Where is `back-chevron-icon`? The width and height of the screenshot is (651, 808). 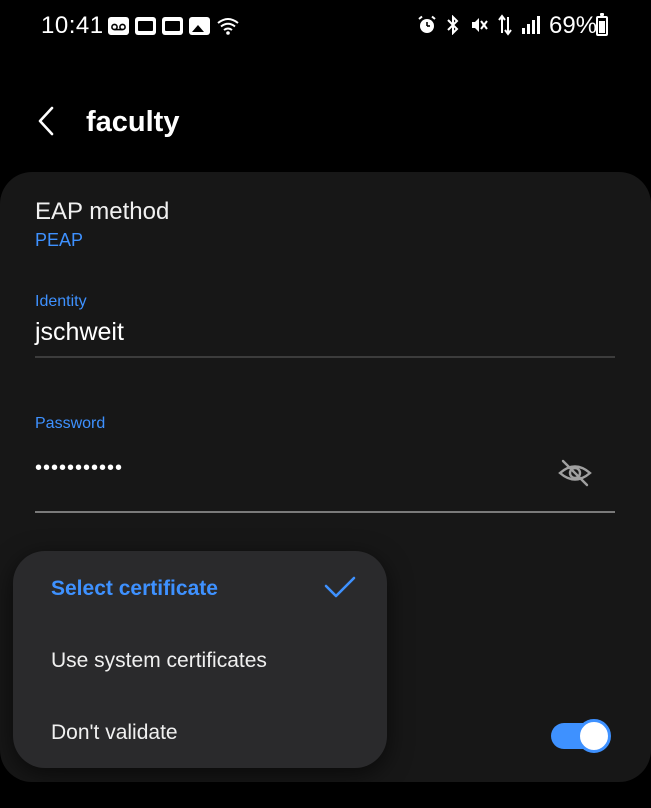 back-chevron-icon is located at coordinates (46, 121).